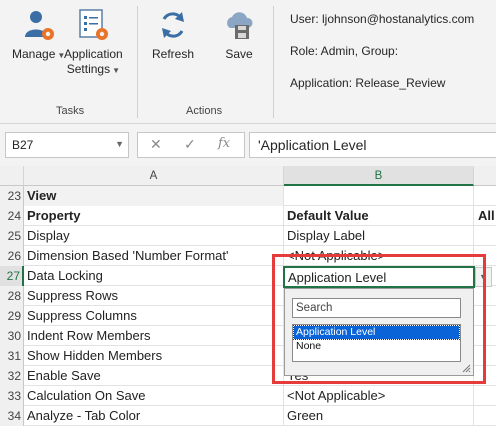 This screenshot has width=496, height=426. Describe the element at coordinates (379, 216) in the screenshot. I see `cell-value: Default Value` at that location.